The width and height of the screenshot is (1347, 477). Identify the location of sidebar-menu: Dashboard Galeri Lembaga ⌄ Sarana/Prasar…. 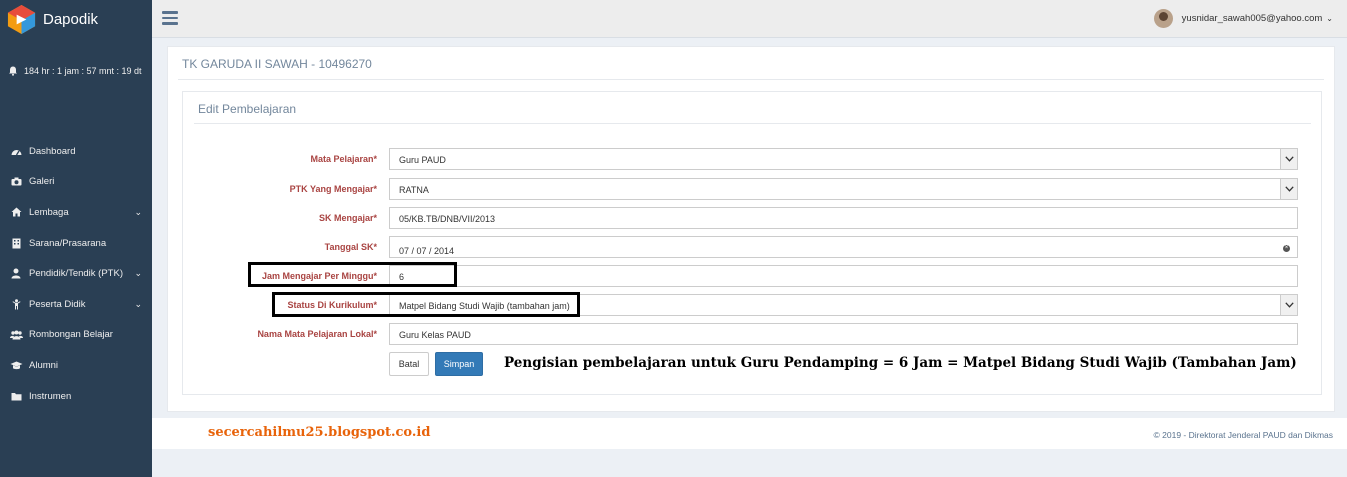
(76, 273).